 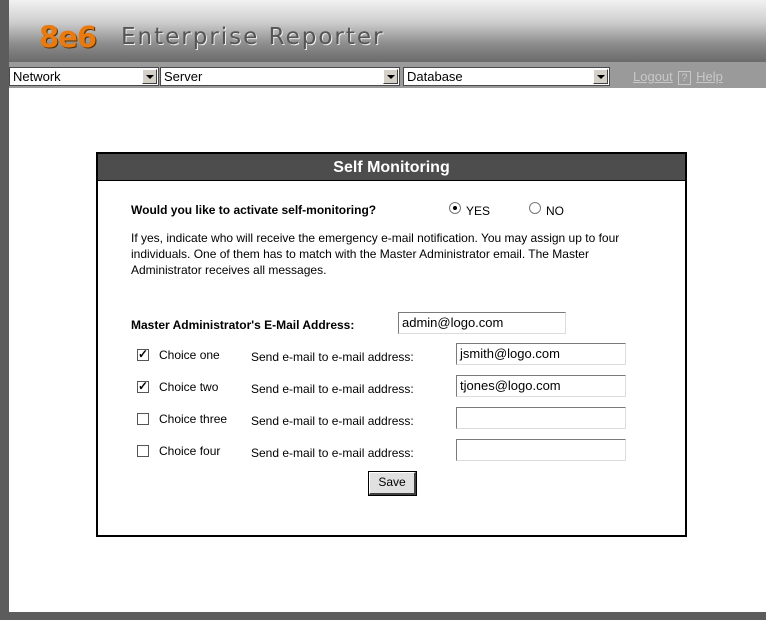 I want to click on app-title: Enterprise Reporter, so click(x=253, y=37).